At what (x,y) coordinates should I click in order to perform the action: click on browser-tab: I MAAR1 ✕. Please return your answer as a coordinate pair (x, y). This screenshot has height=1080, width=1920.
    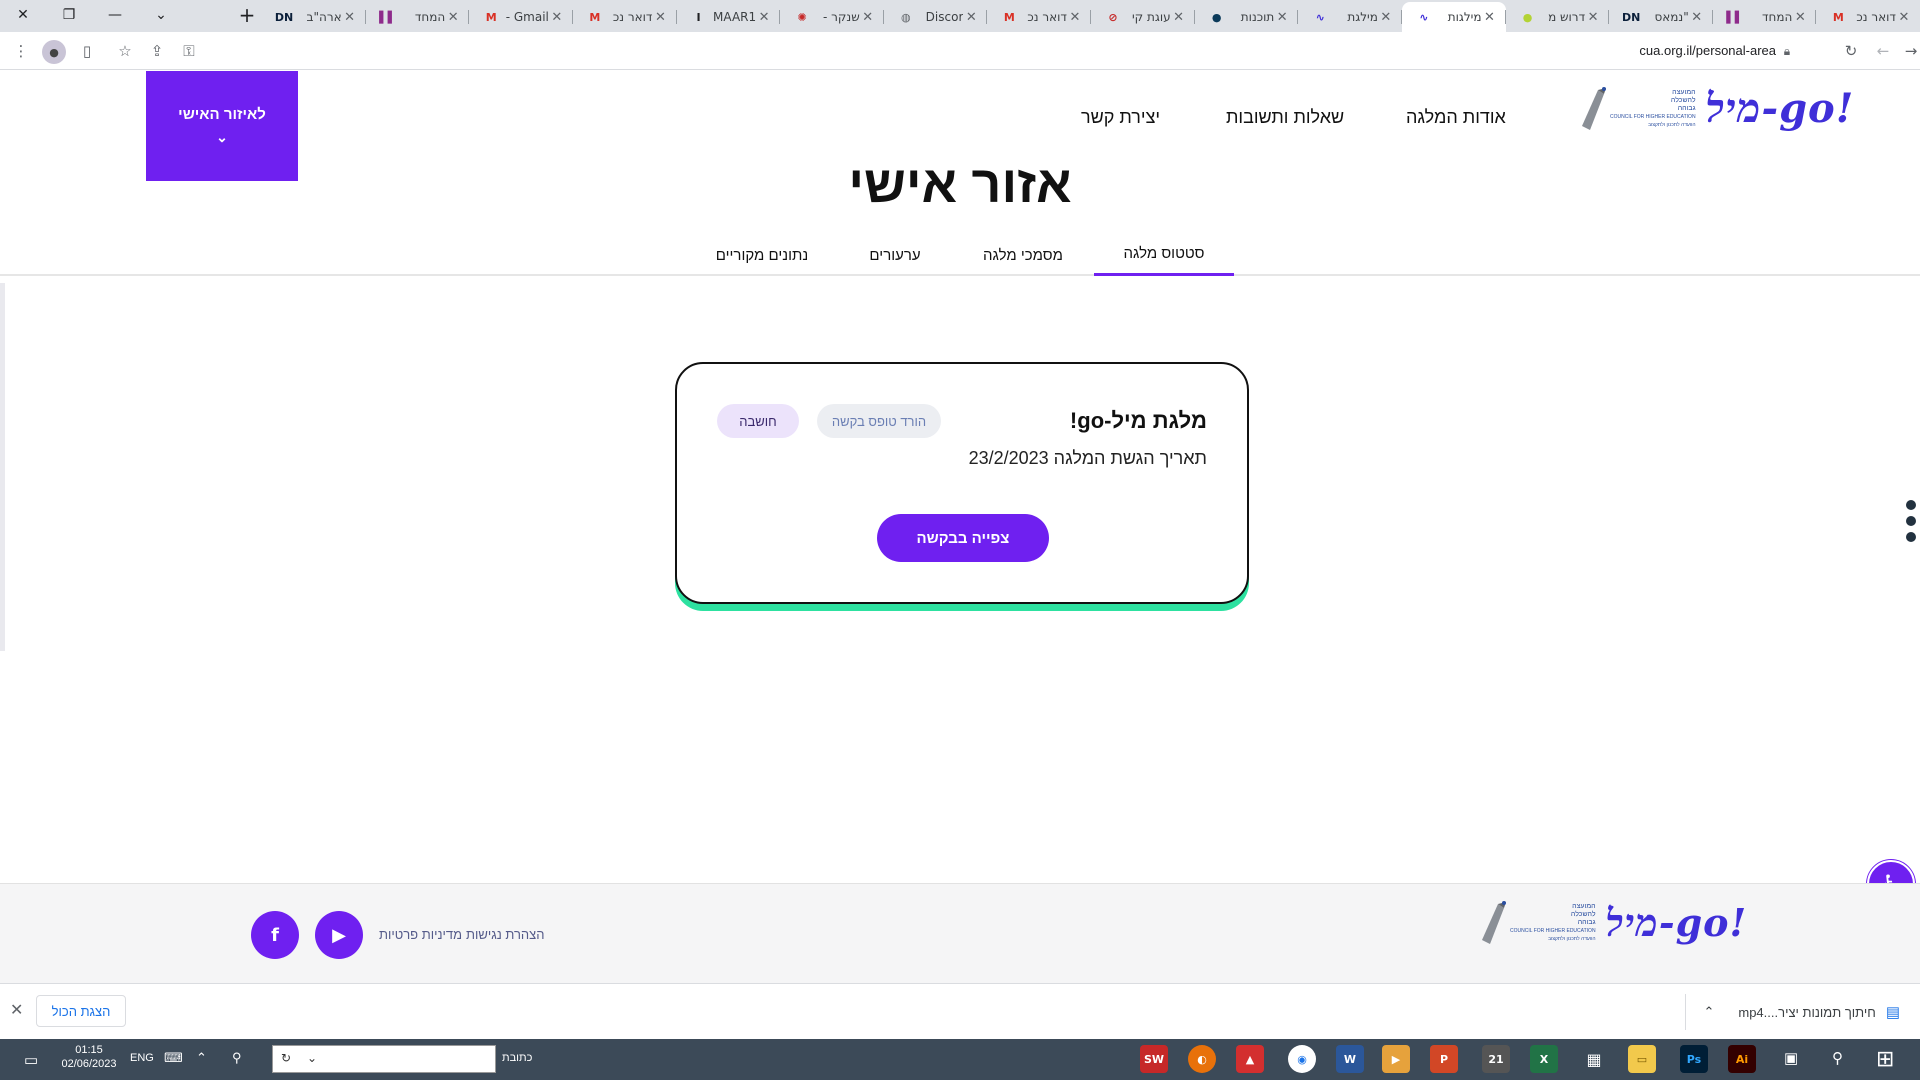
    Looking at the image, I should click on (729, 17).